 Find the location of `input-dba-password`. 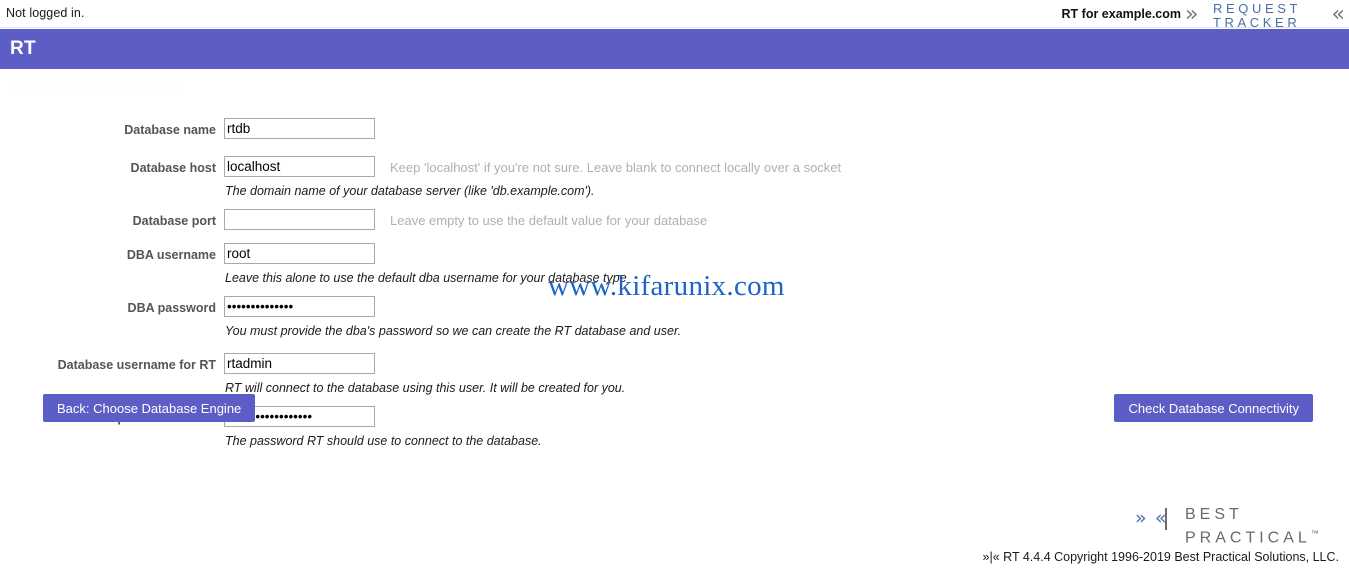

input-dba-password is located at coordinates (299, 306).